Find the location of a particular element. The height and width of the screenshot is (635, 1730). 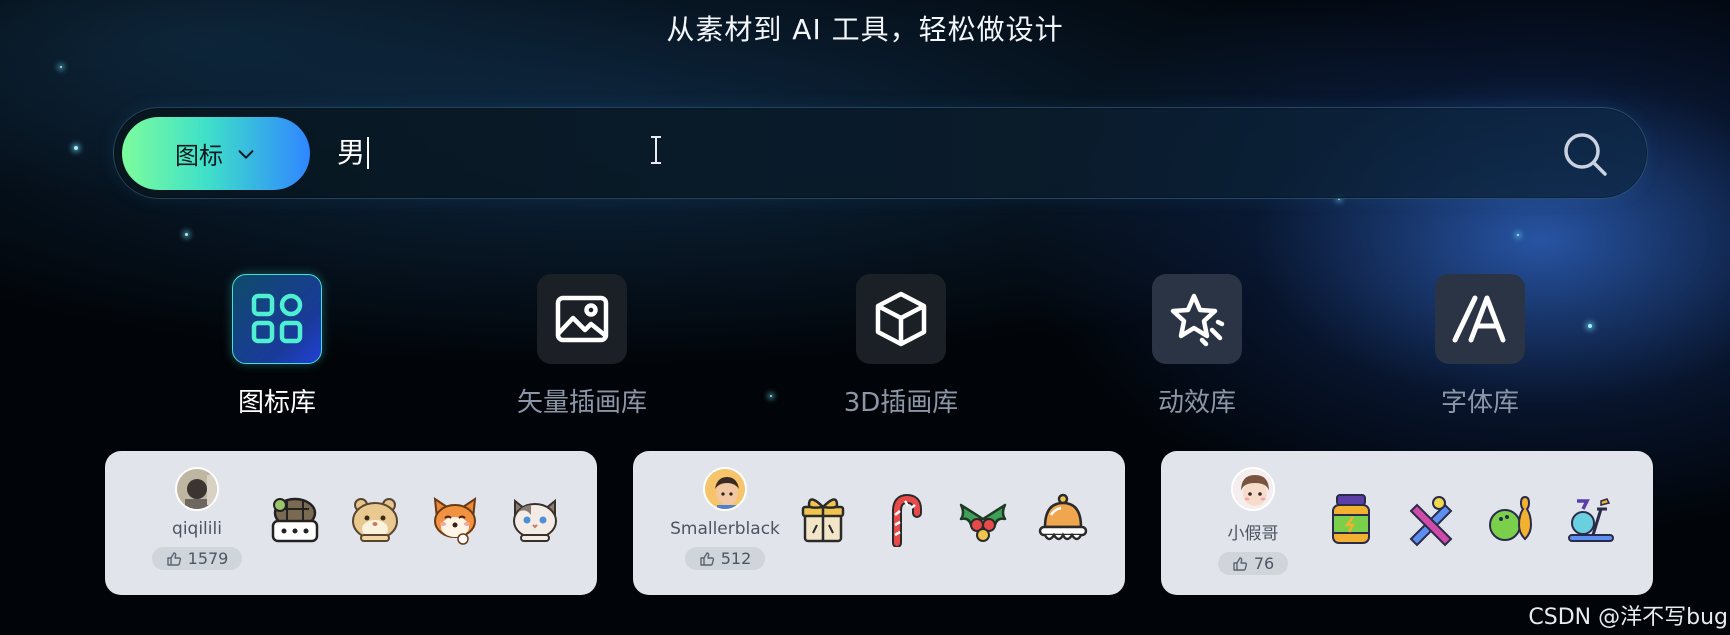

search-type-label: 图标 is located at coordinates (199, 156).